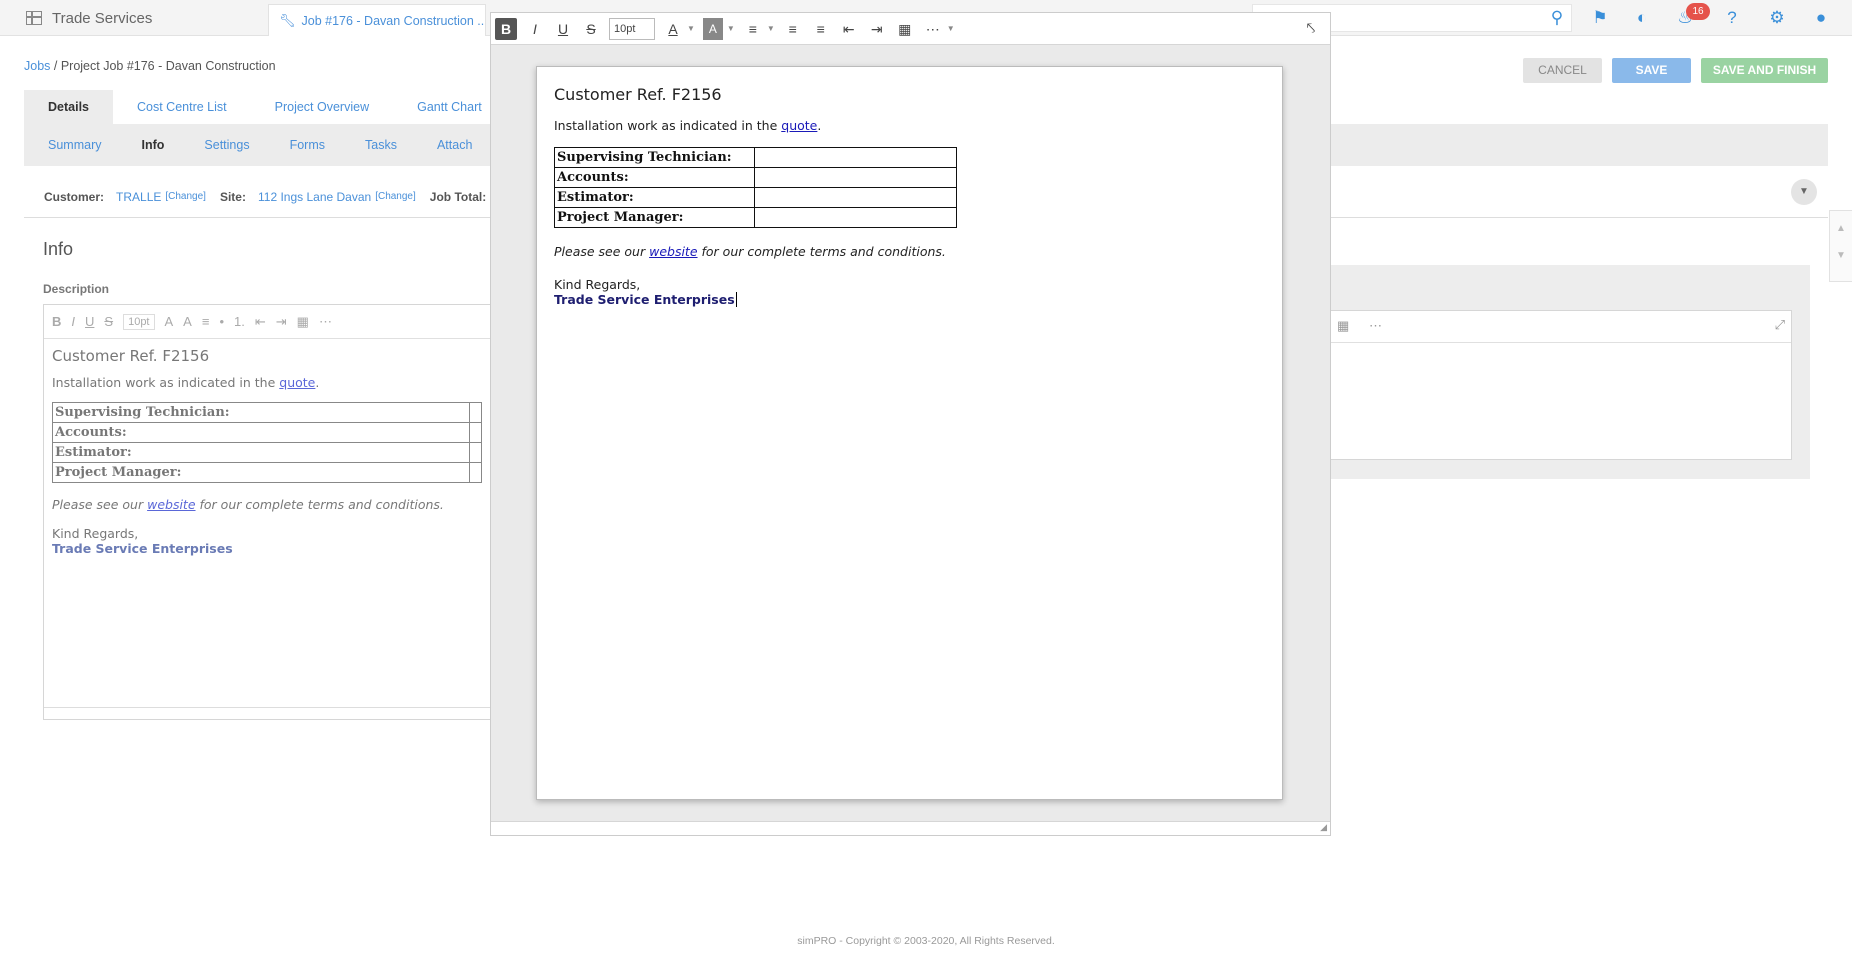 This screenshot has width=1852, height=966. I want to click on editor-status-bar, so click(268, 713).